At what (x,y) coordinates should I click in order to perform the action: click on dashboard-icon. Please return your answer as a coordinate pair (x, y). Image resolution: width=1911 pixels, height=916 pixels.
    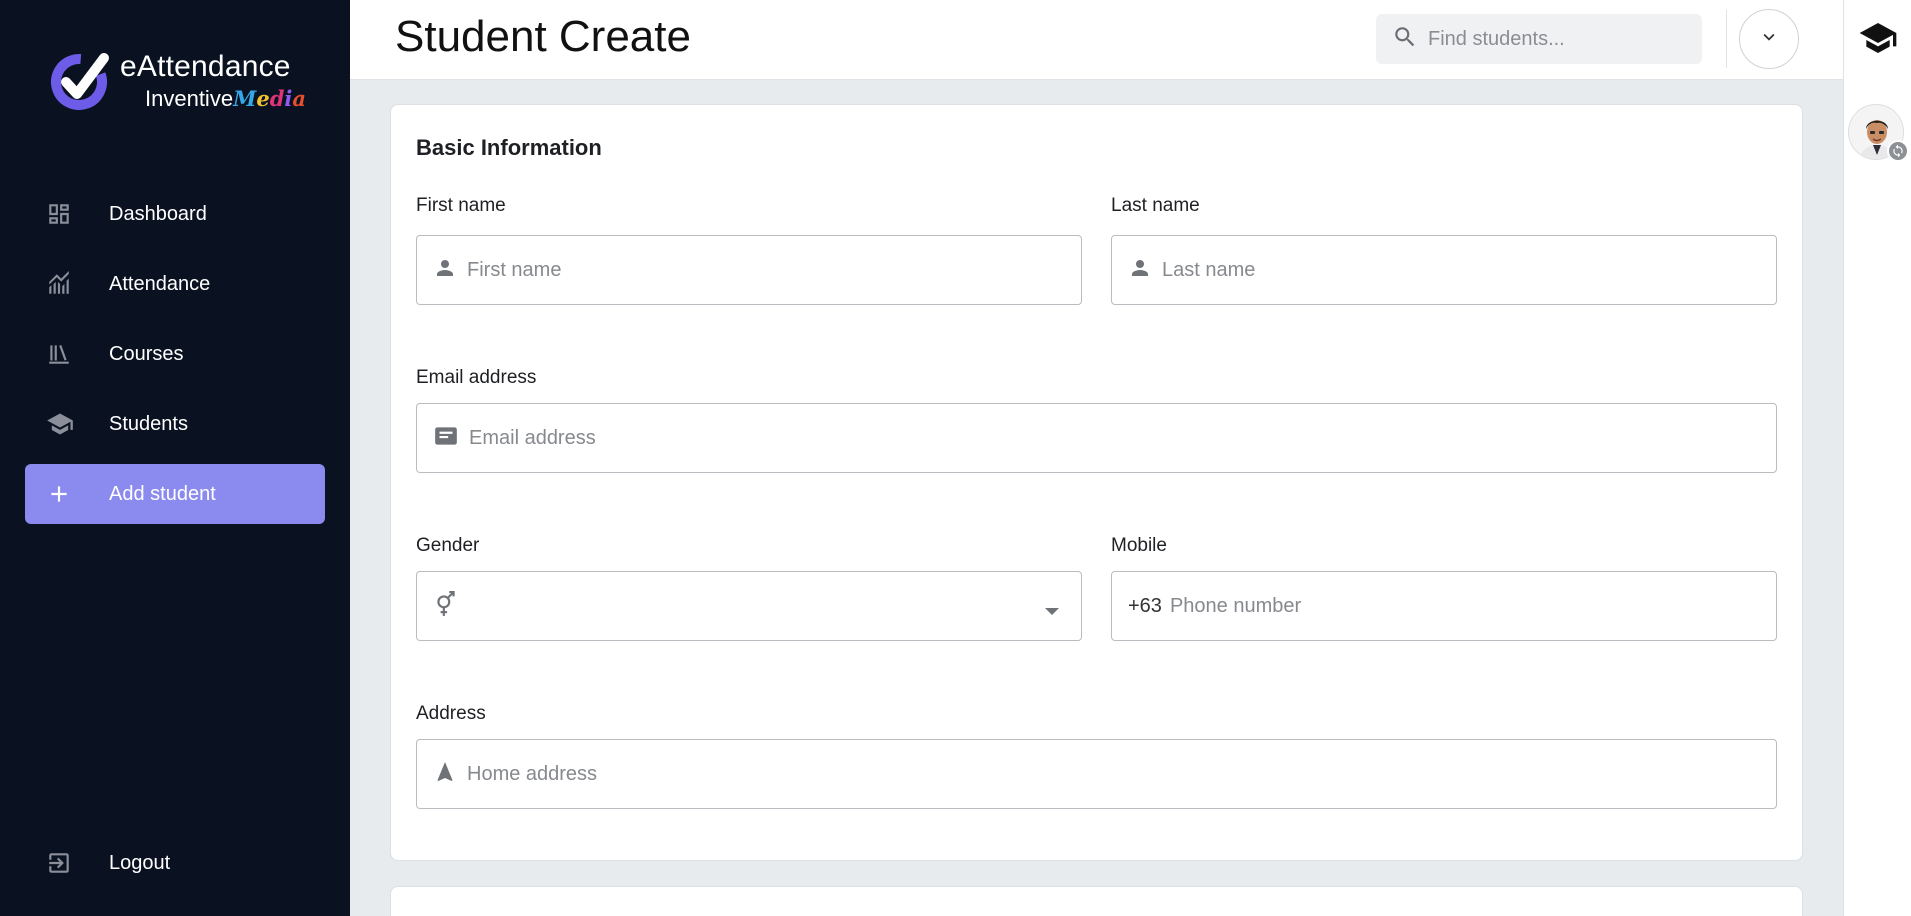
    Looking at the image, I should click on (67, 214).